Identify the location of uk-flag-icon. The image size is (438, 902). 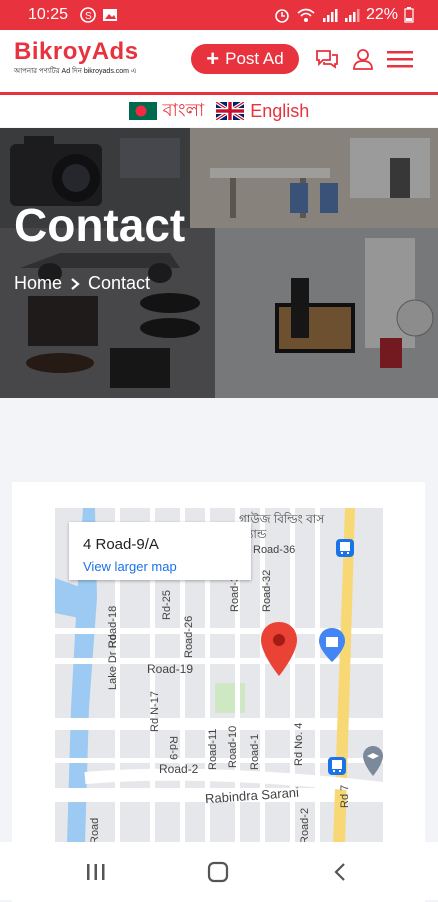
(230, 111).